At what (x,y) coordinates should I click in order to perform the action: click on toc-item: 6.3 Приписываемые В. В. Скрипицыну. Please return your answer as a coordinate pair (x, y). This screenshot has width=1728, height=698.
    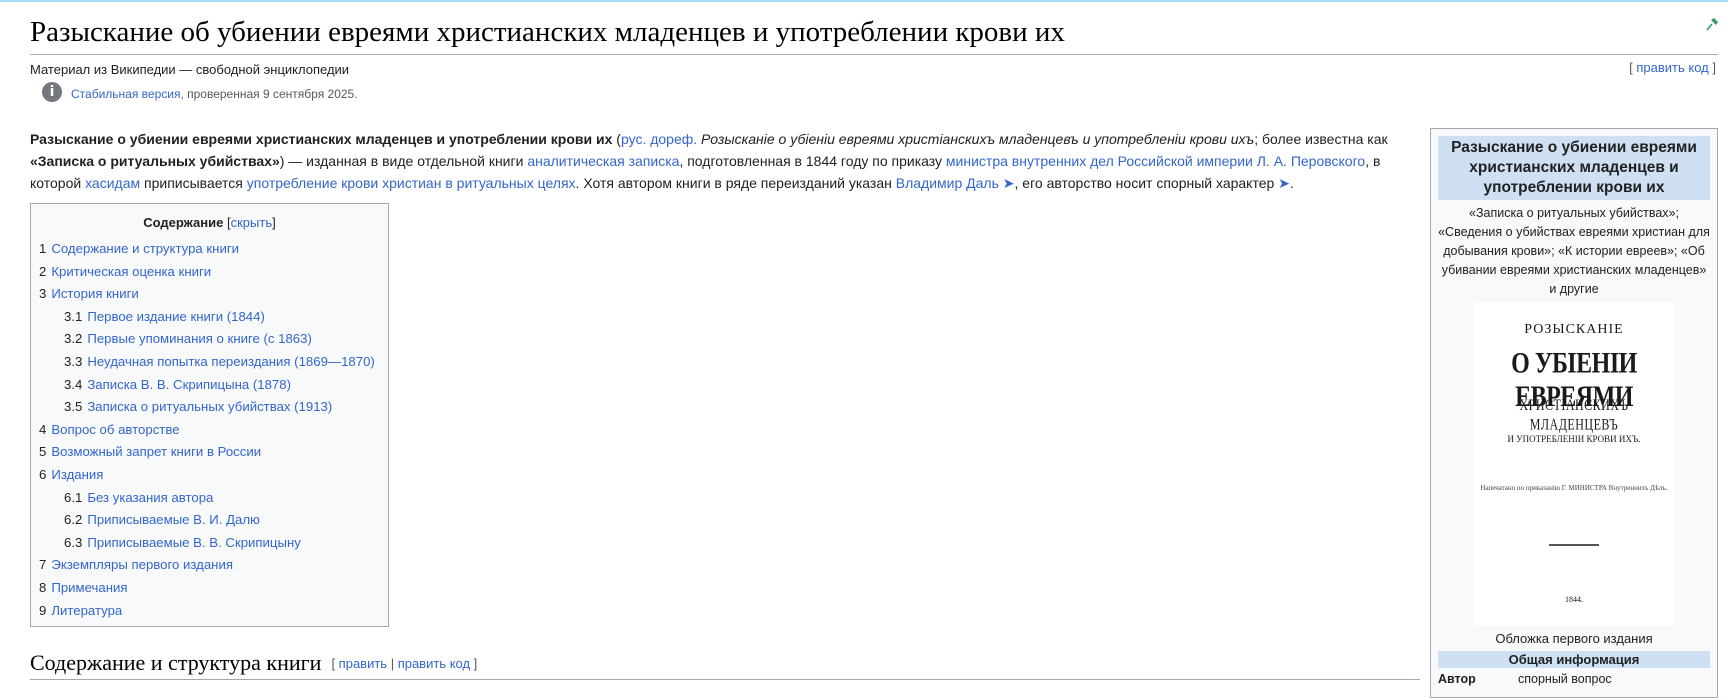
    Looking at the image, I should click on (209, 543).